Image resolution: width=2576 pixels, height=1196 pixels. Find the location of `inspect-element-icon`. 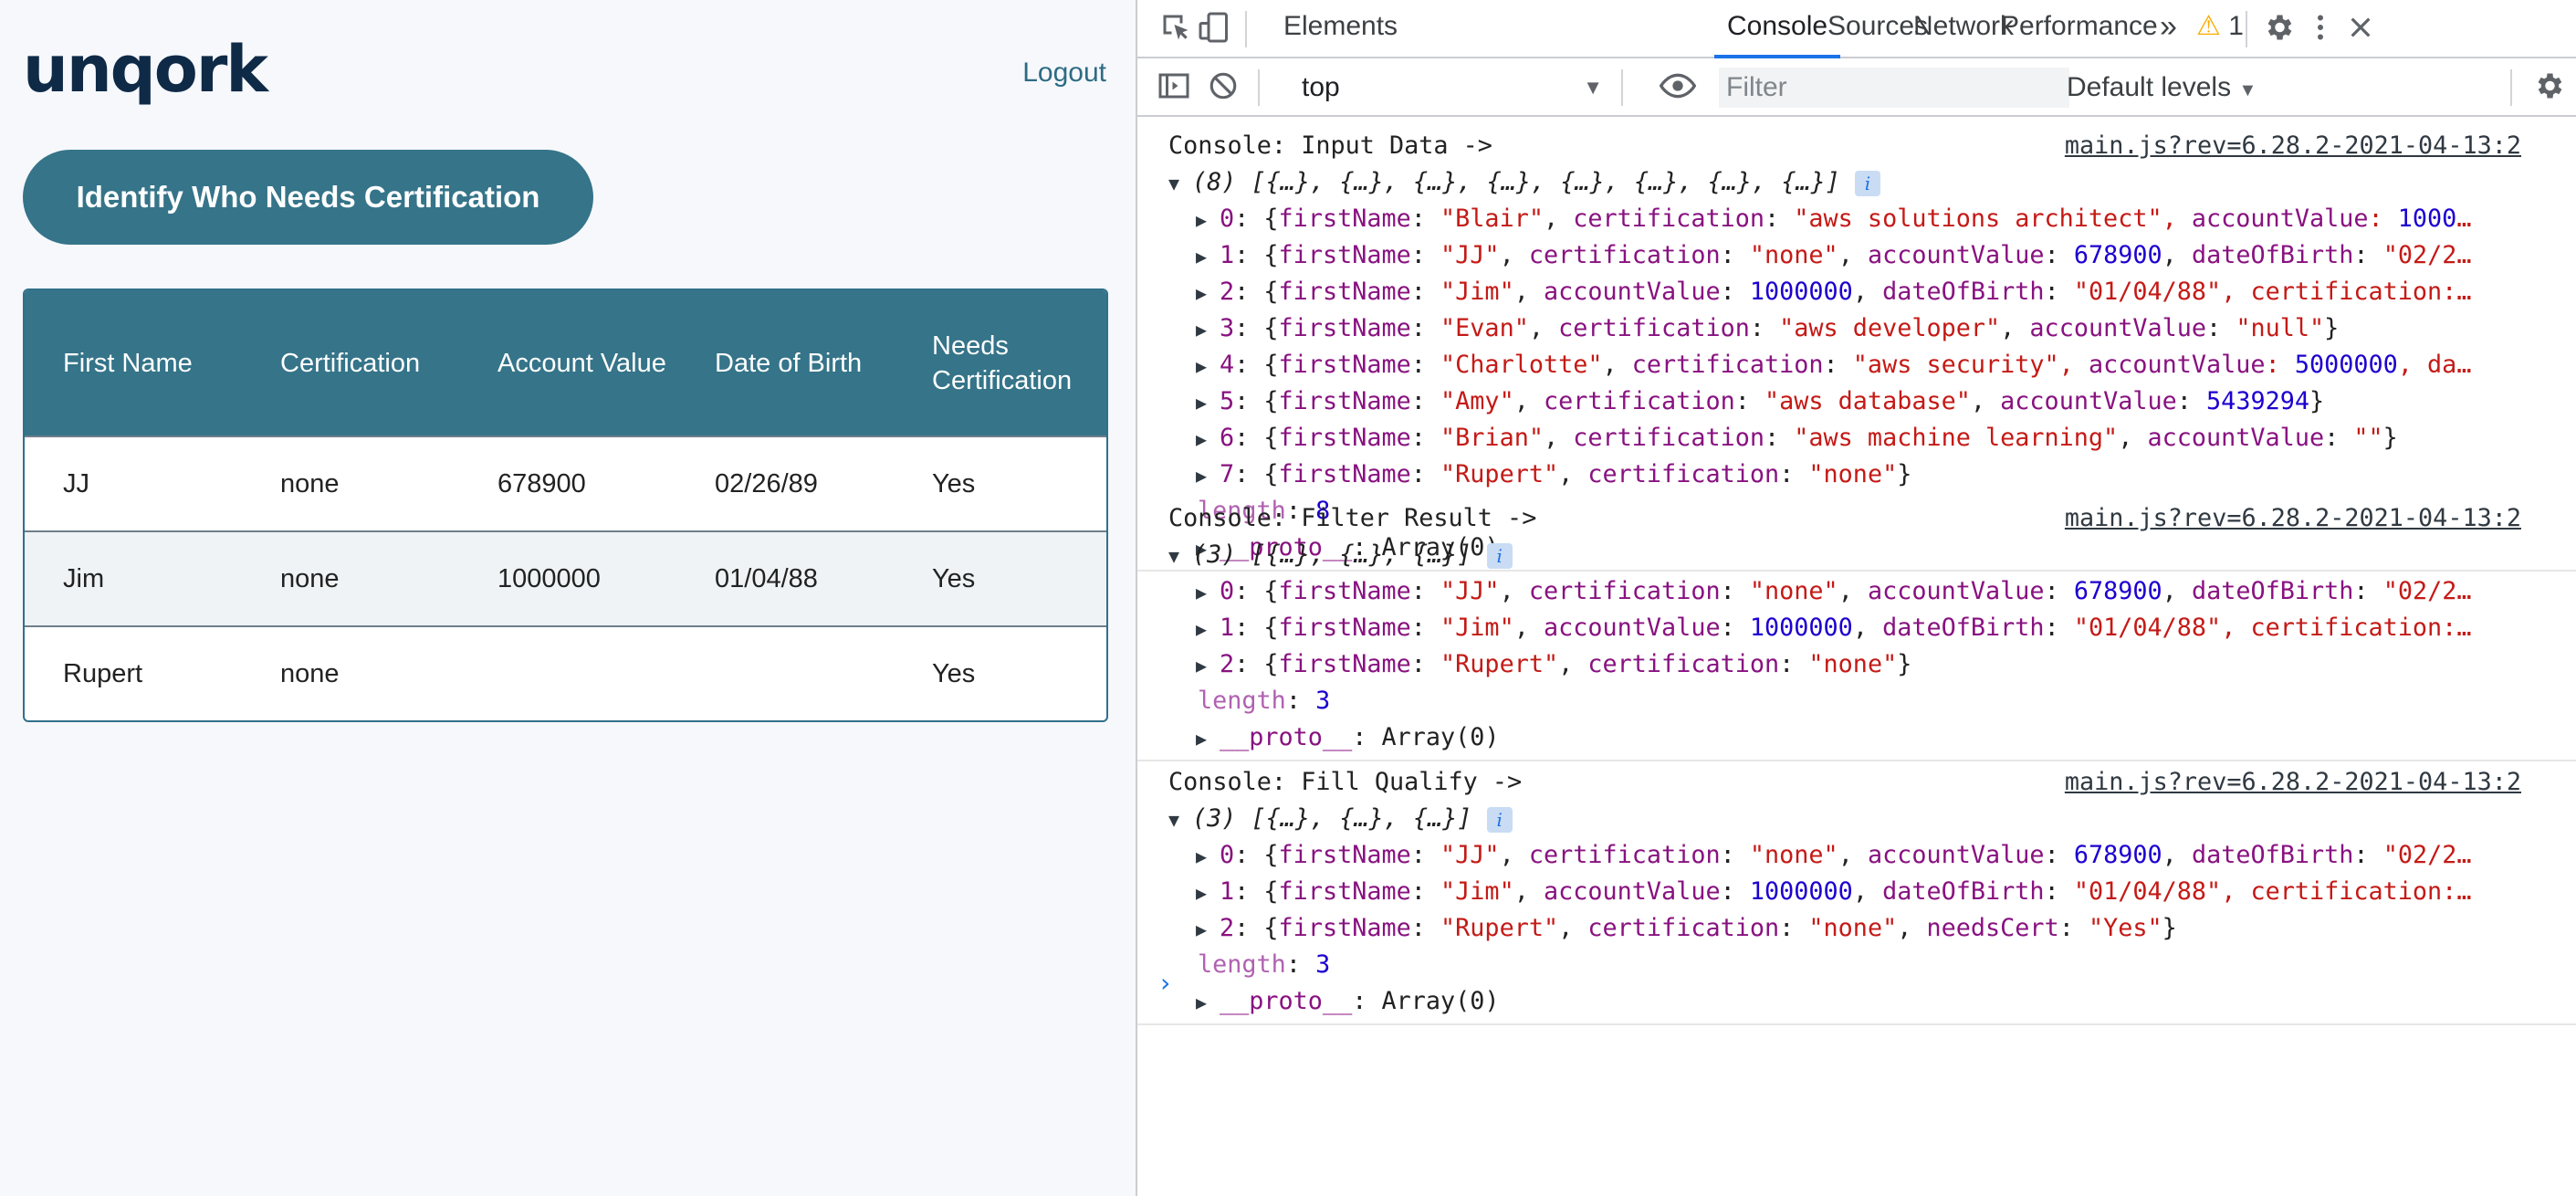

inspect-element-icon is located at coordinates (1176, 28).